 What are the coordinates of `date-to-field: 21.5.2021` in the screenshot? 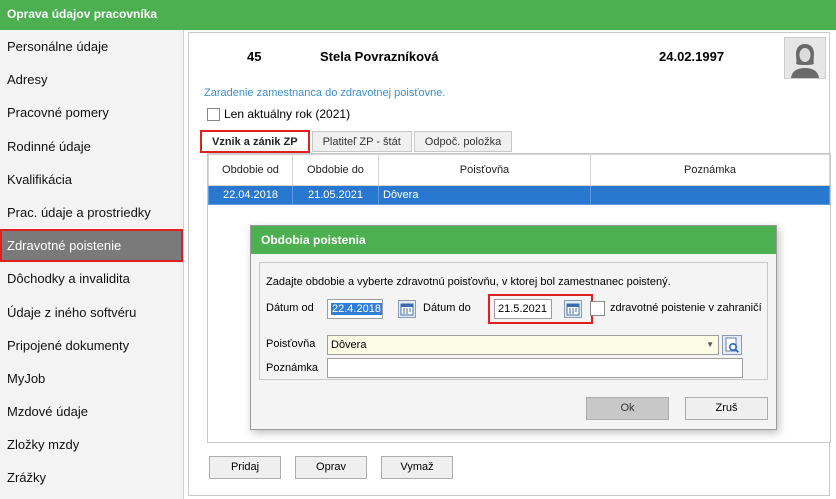 It's located at (523, 309).